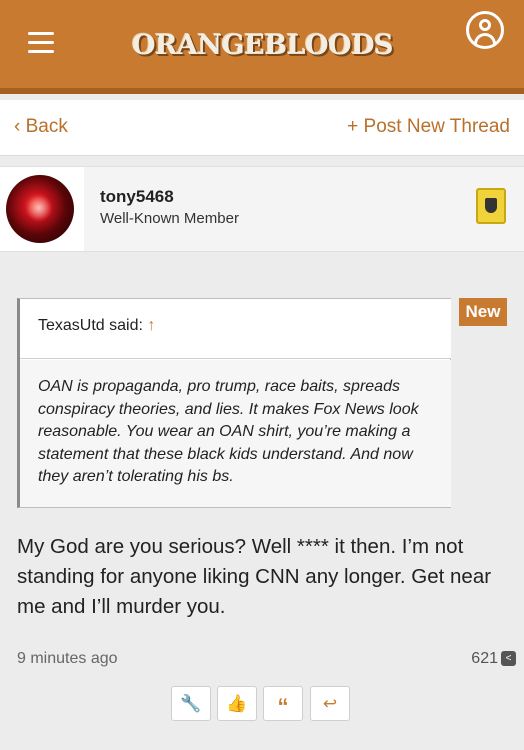 The height and width of the screenshot is (750, 524). Describe the element at coordinates (485, 30) in the screenshot. I see `user-circle-icon` at that location.